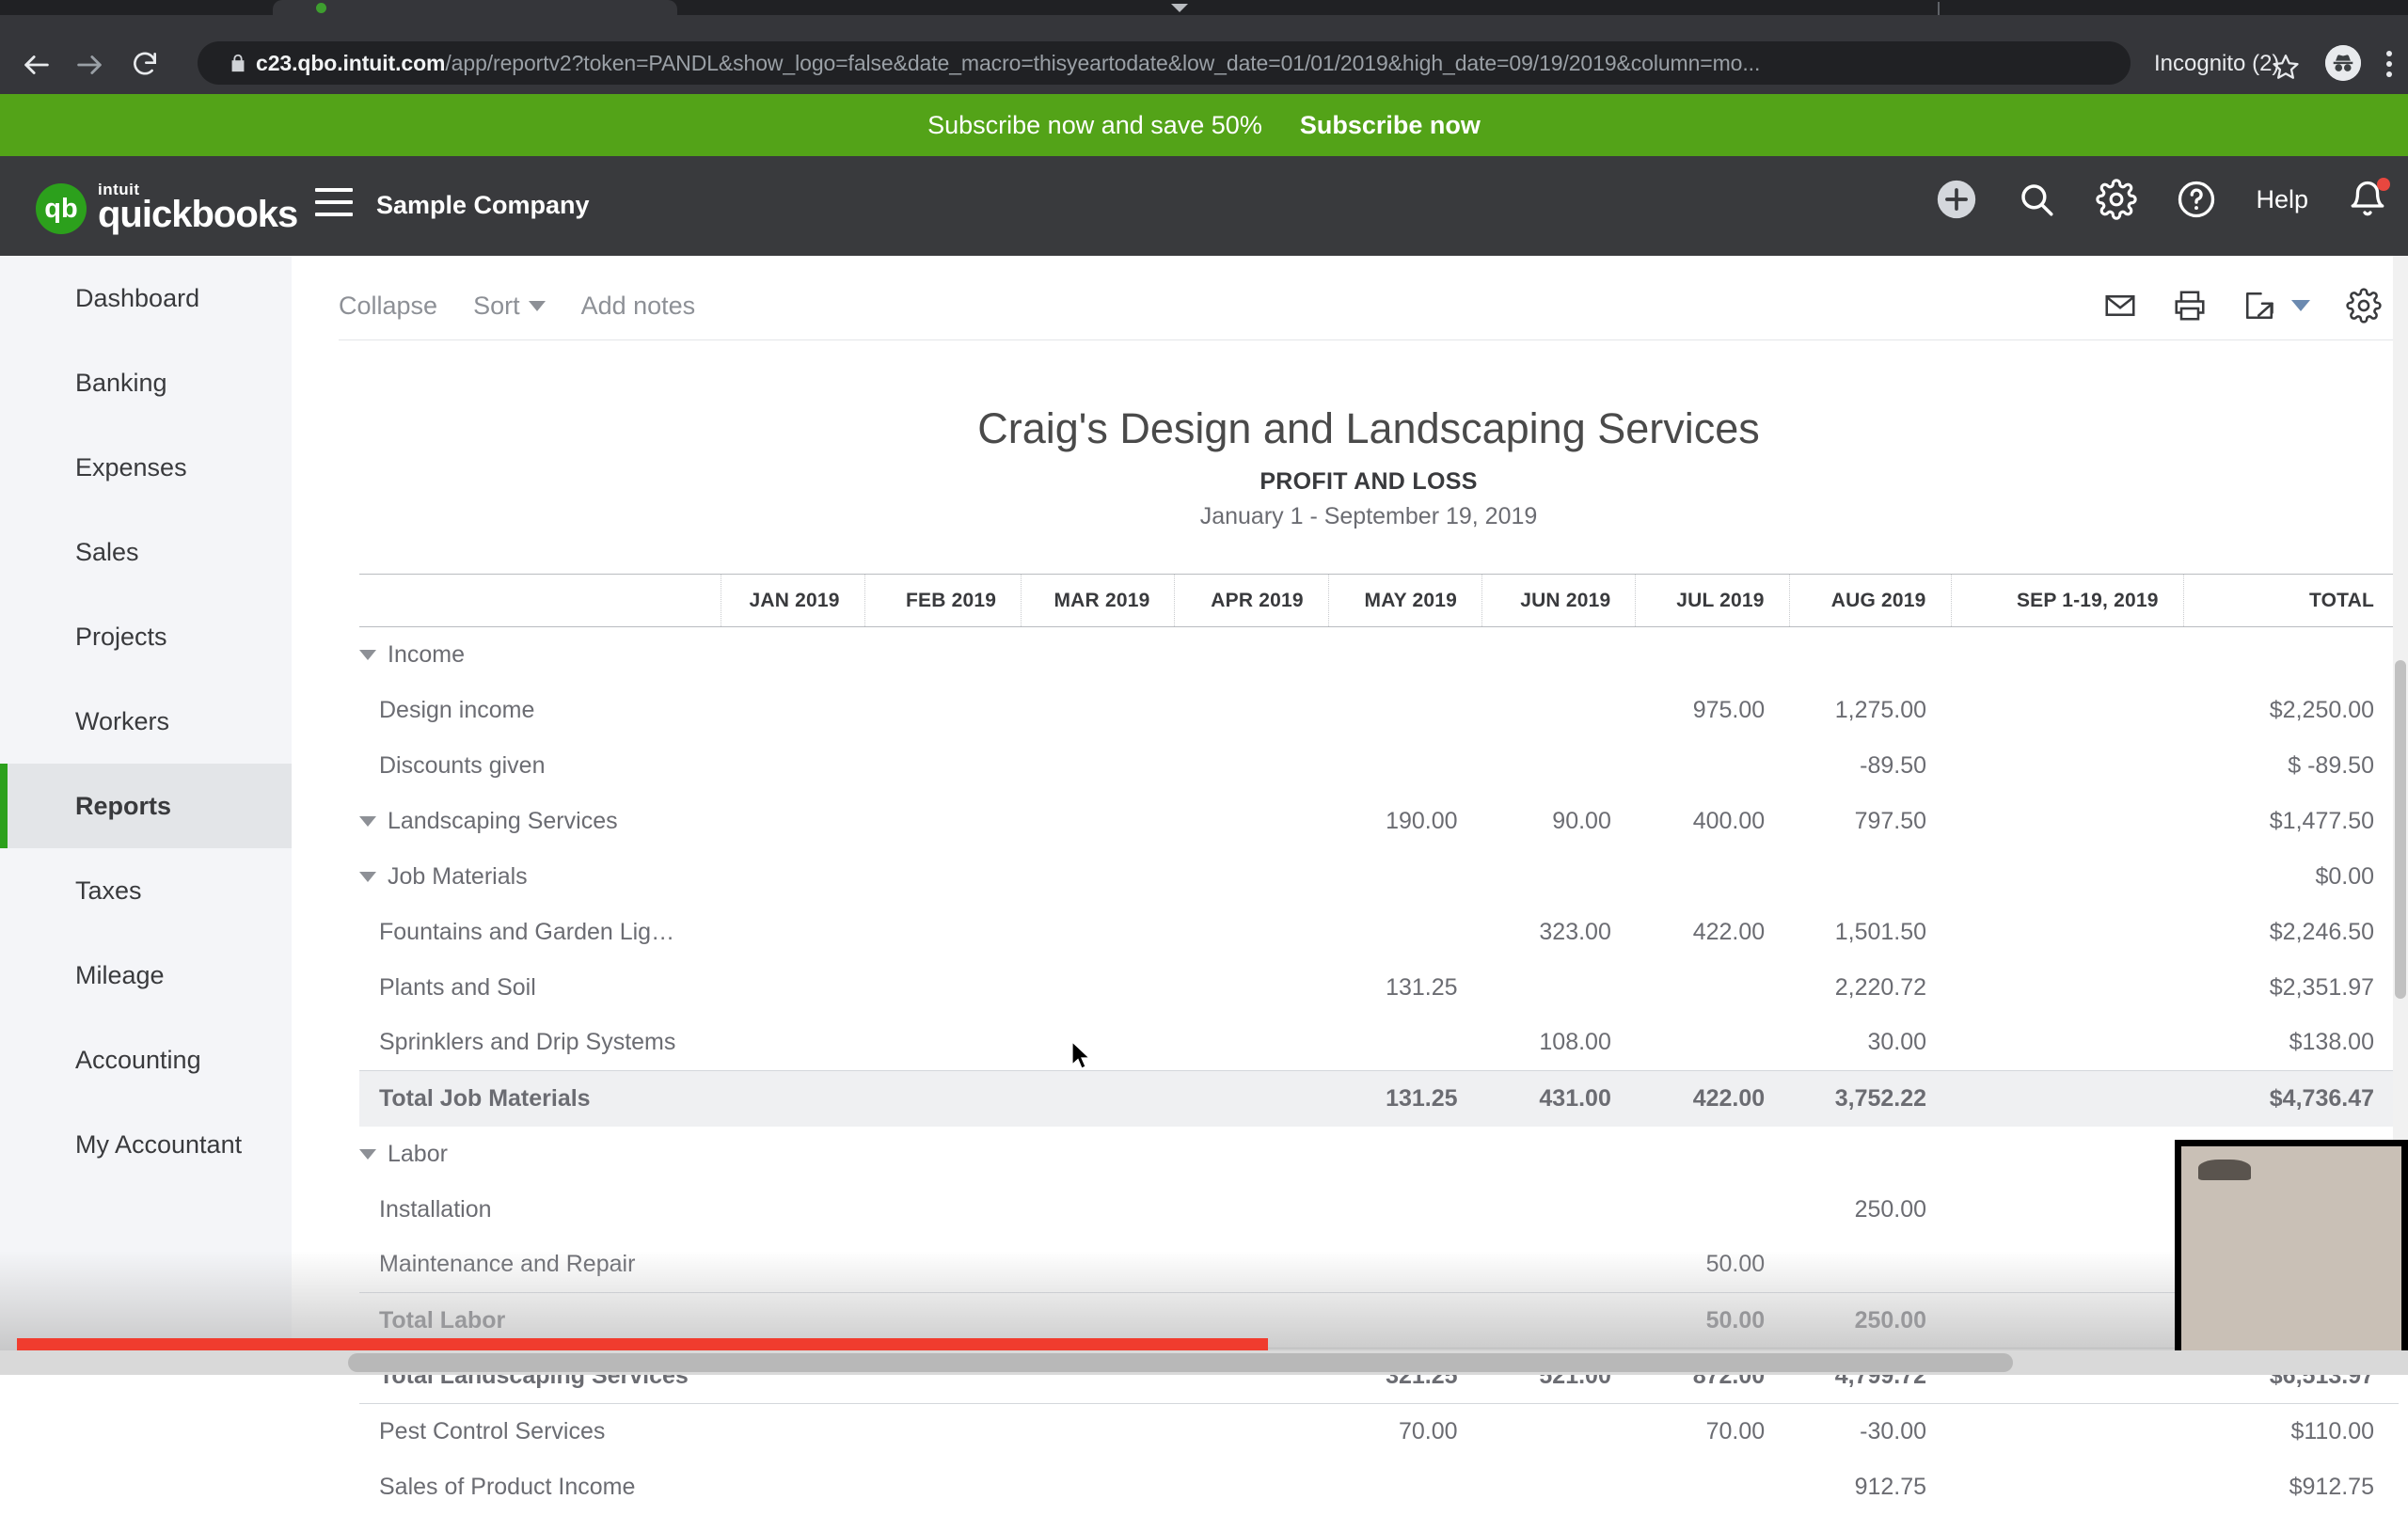 This screenshot has height=1515, width=2408. What do you see at coordinates (146, 467) in the screenshot?
I see `sidebar-item-expenses: Expenses` at bounding box center [146, 467].